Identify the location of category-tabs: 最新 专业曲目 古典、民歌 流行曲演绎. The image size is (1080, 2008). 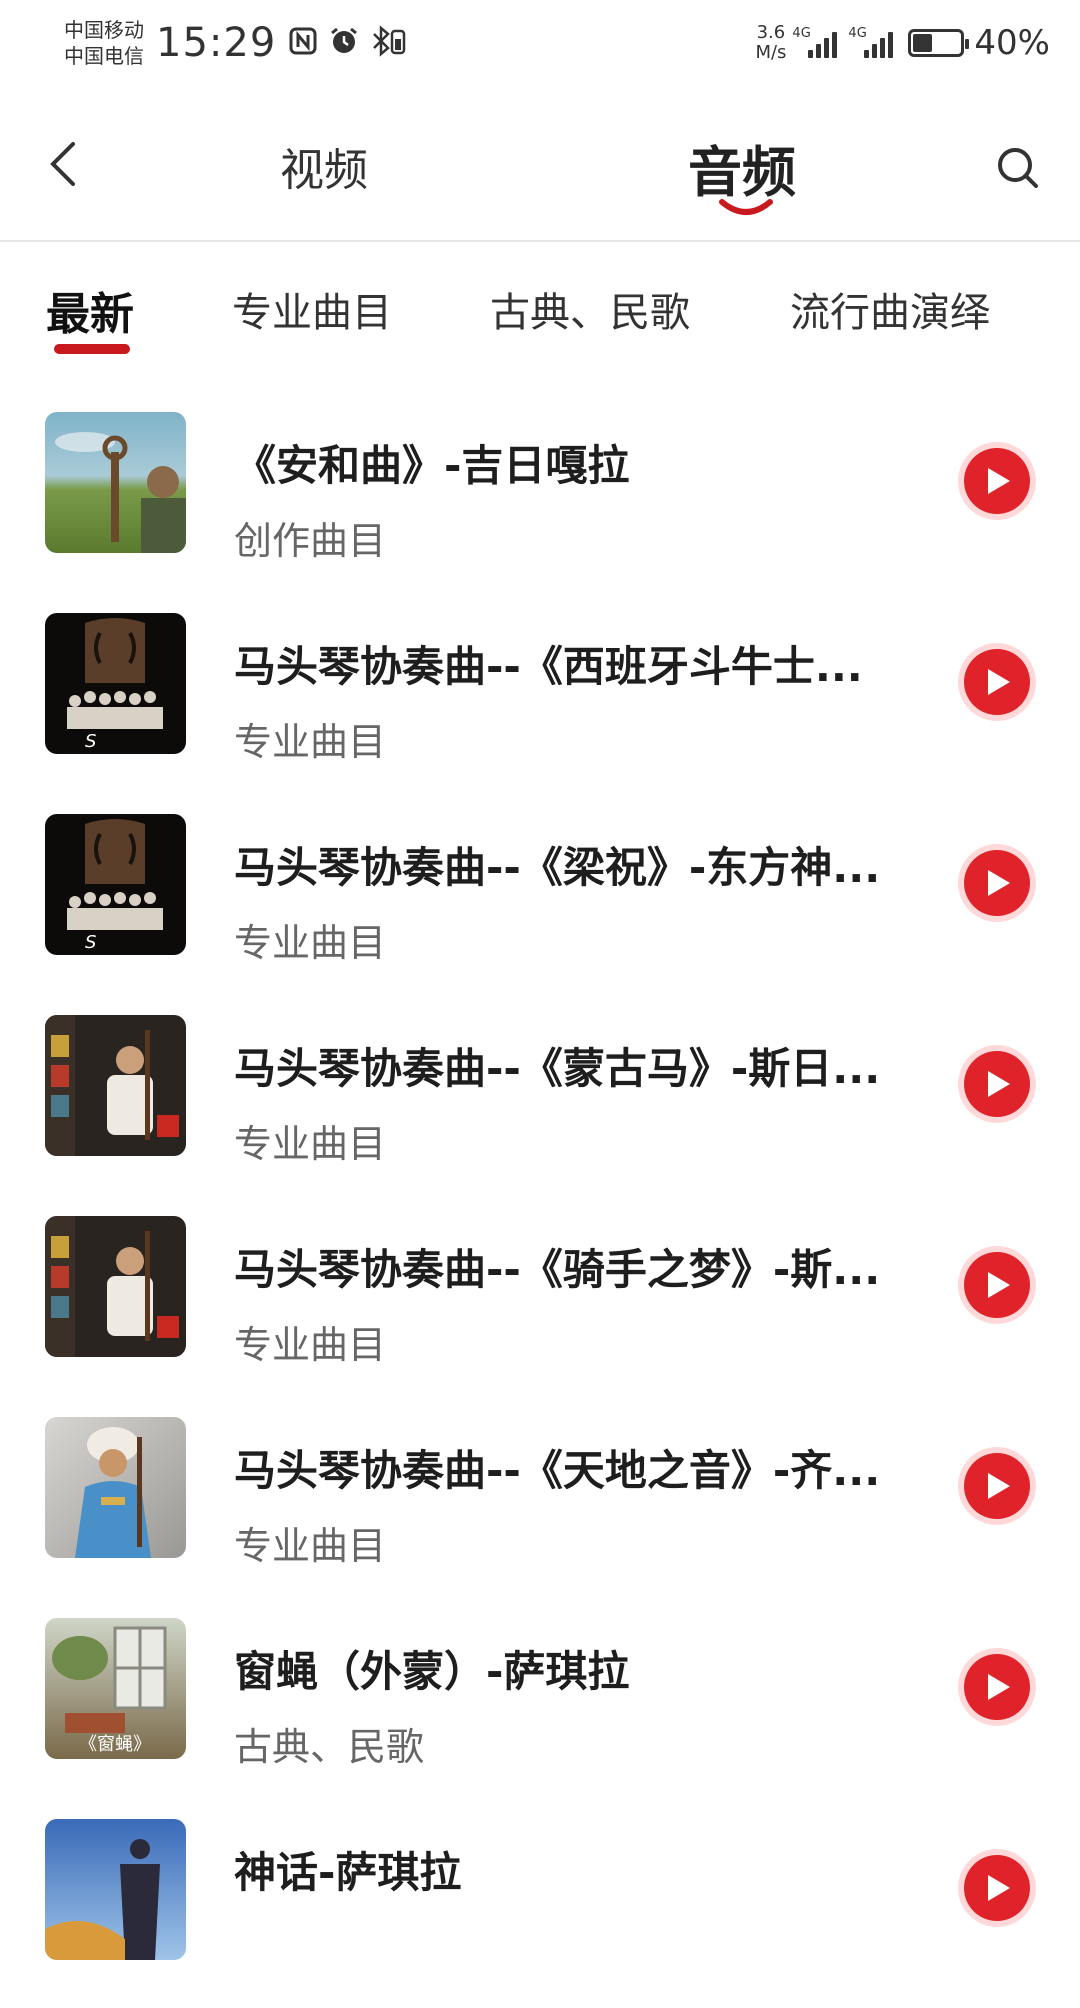
(540, 304).